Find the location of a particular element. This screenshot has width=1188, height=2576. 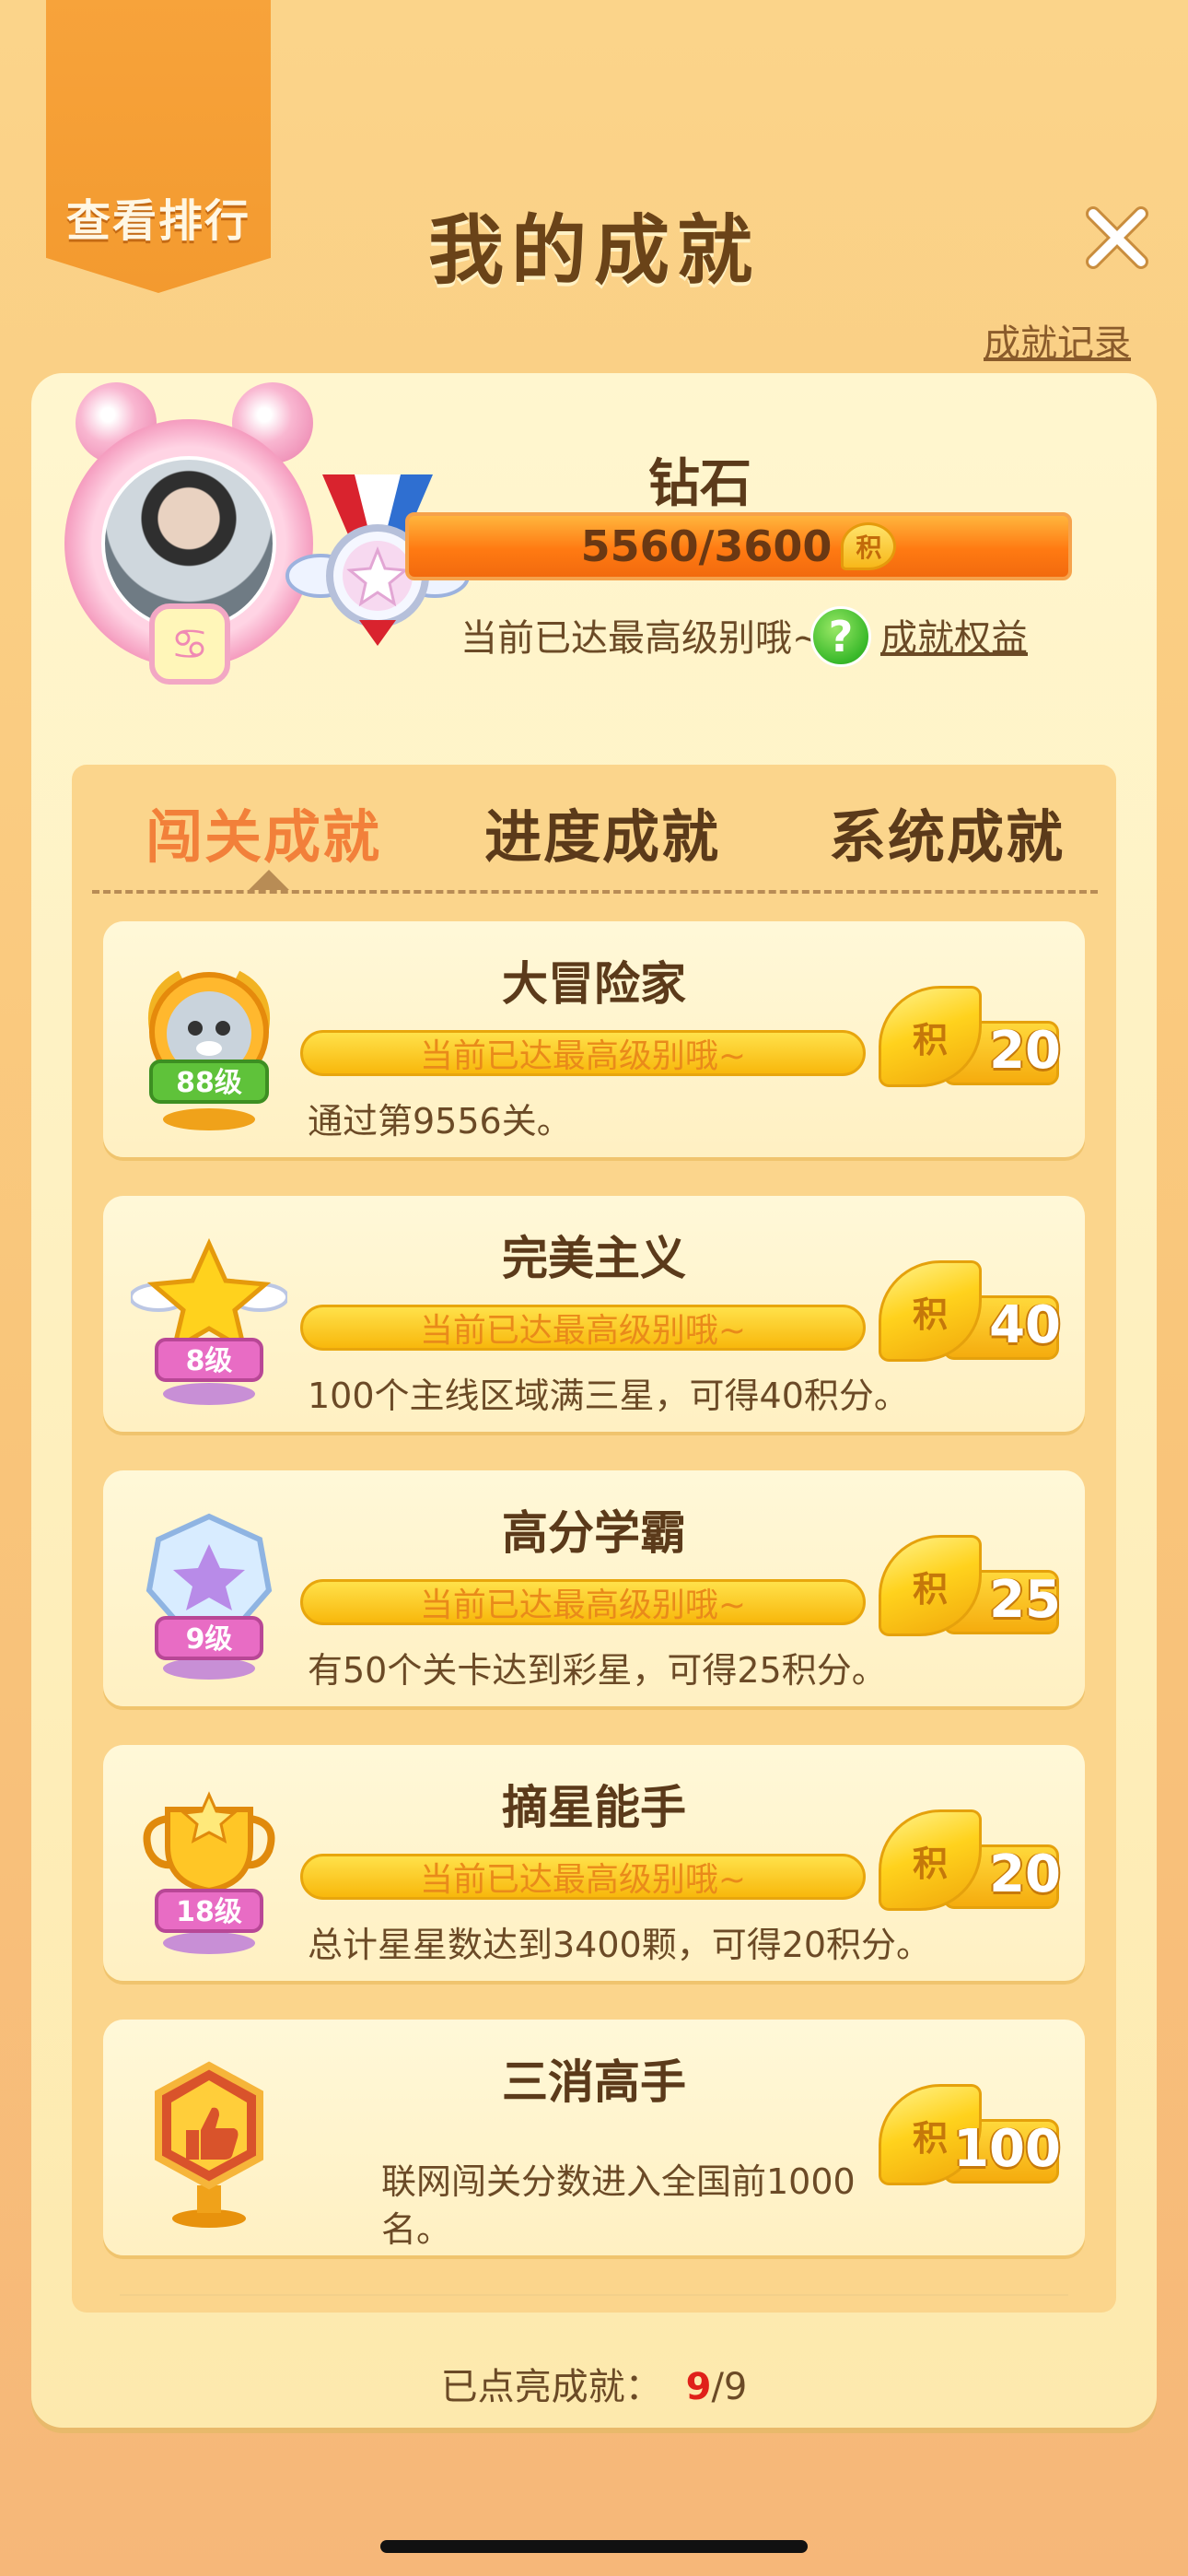

avatar: ♋ is located at coordinates (186, 534).